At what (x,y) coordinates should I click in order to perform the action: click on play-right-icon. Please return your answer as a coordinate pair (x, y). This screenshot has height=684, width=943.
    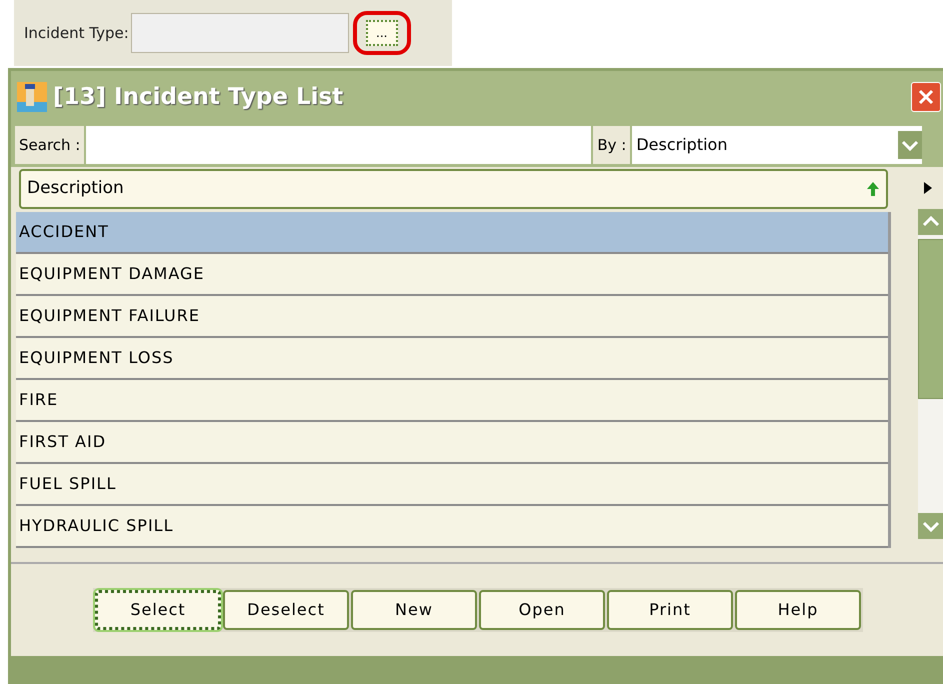
    Looking at the image, I should click on (928, 188).